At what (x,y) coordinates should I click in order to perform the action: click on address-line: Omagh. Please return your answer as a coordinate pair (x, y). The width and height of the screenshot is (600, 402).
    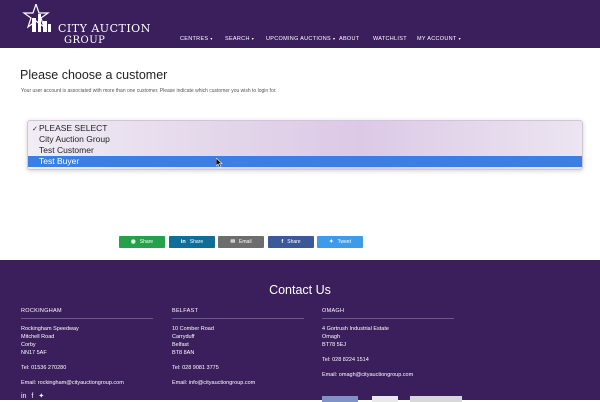
    Looking at the image, I should click on (331, 337).